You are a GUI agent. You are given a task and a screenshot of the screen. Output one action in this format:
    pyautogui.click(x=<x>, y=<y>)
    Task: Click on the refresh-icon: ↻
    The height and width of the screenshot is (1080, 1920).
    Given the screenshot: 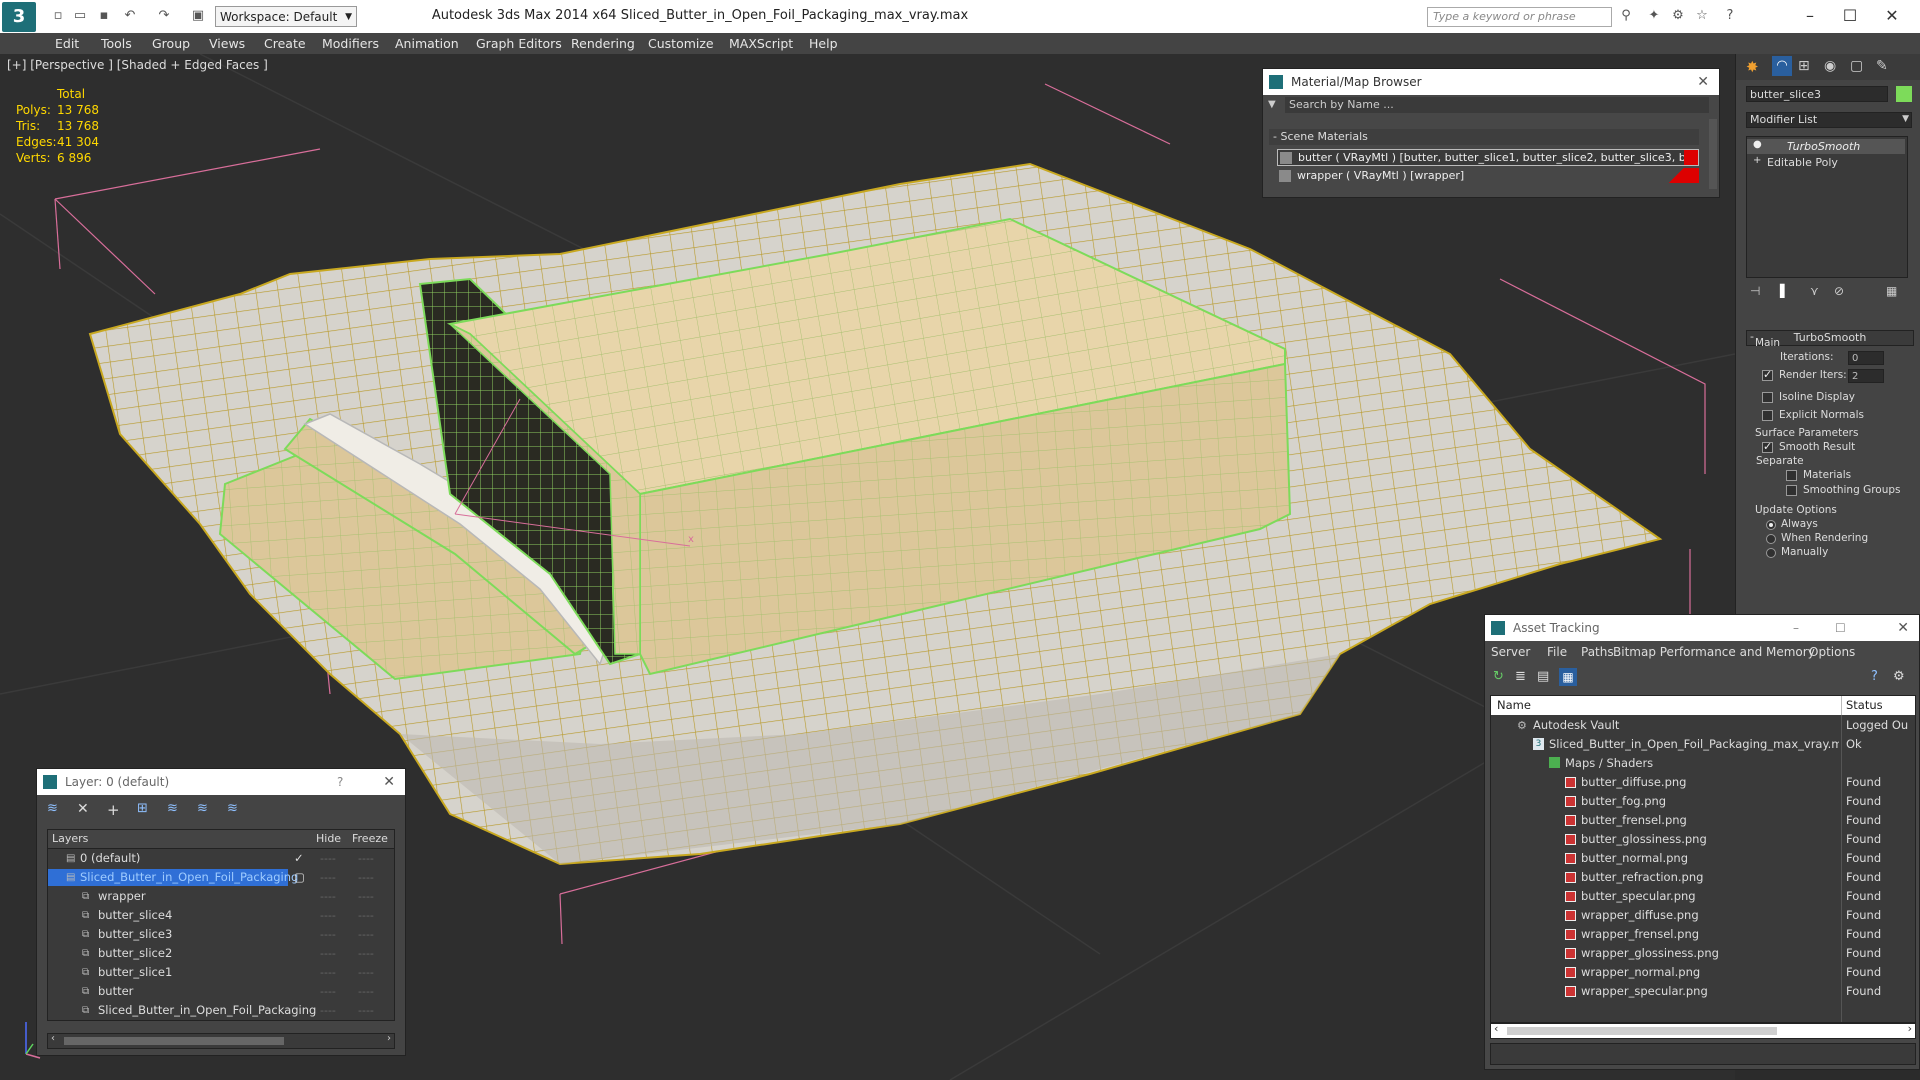 What is the action you would take?
    pyautogui.click(x=1498, y=676)
    